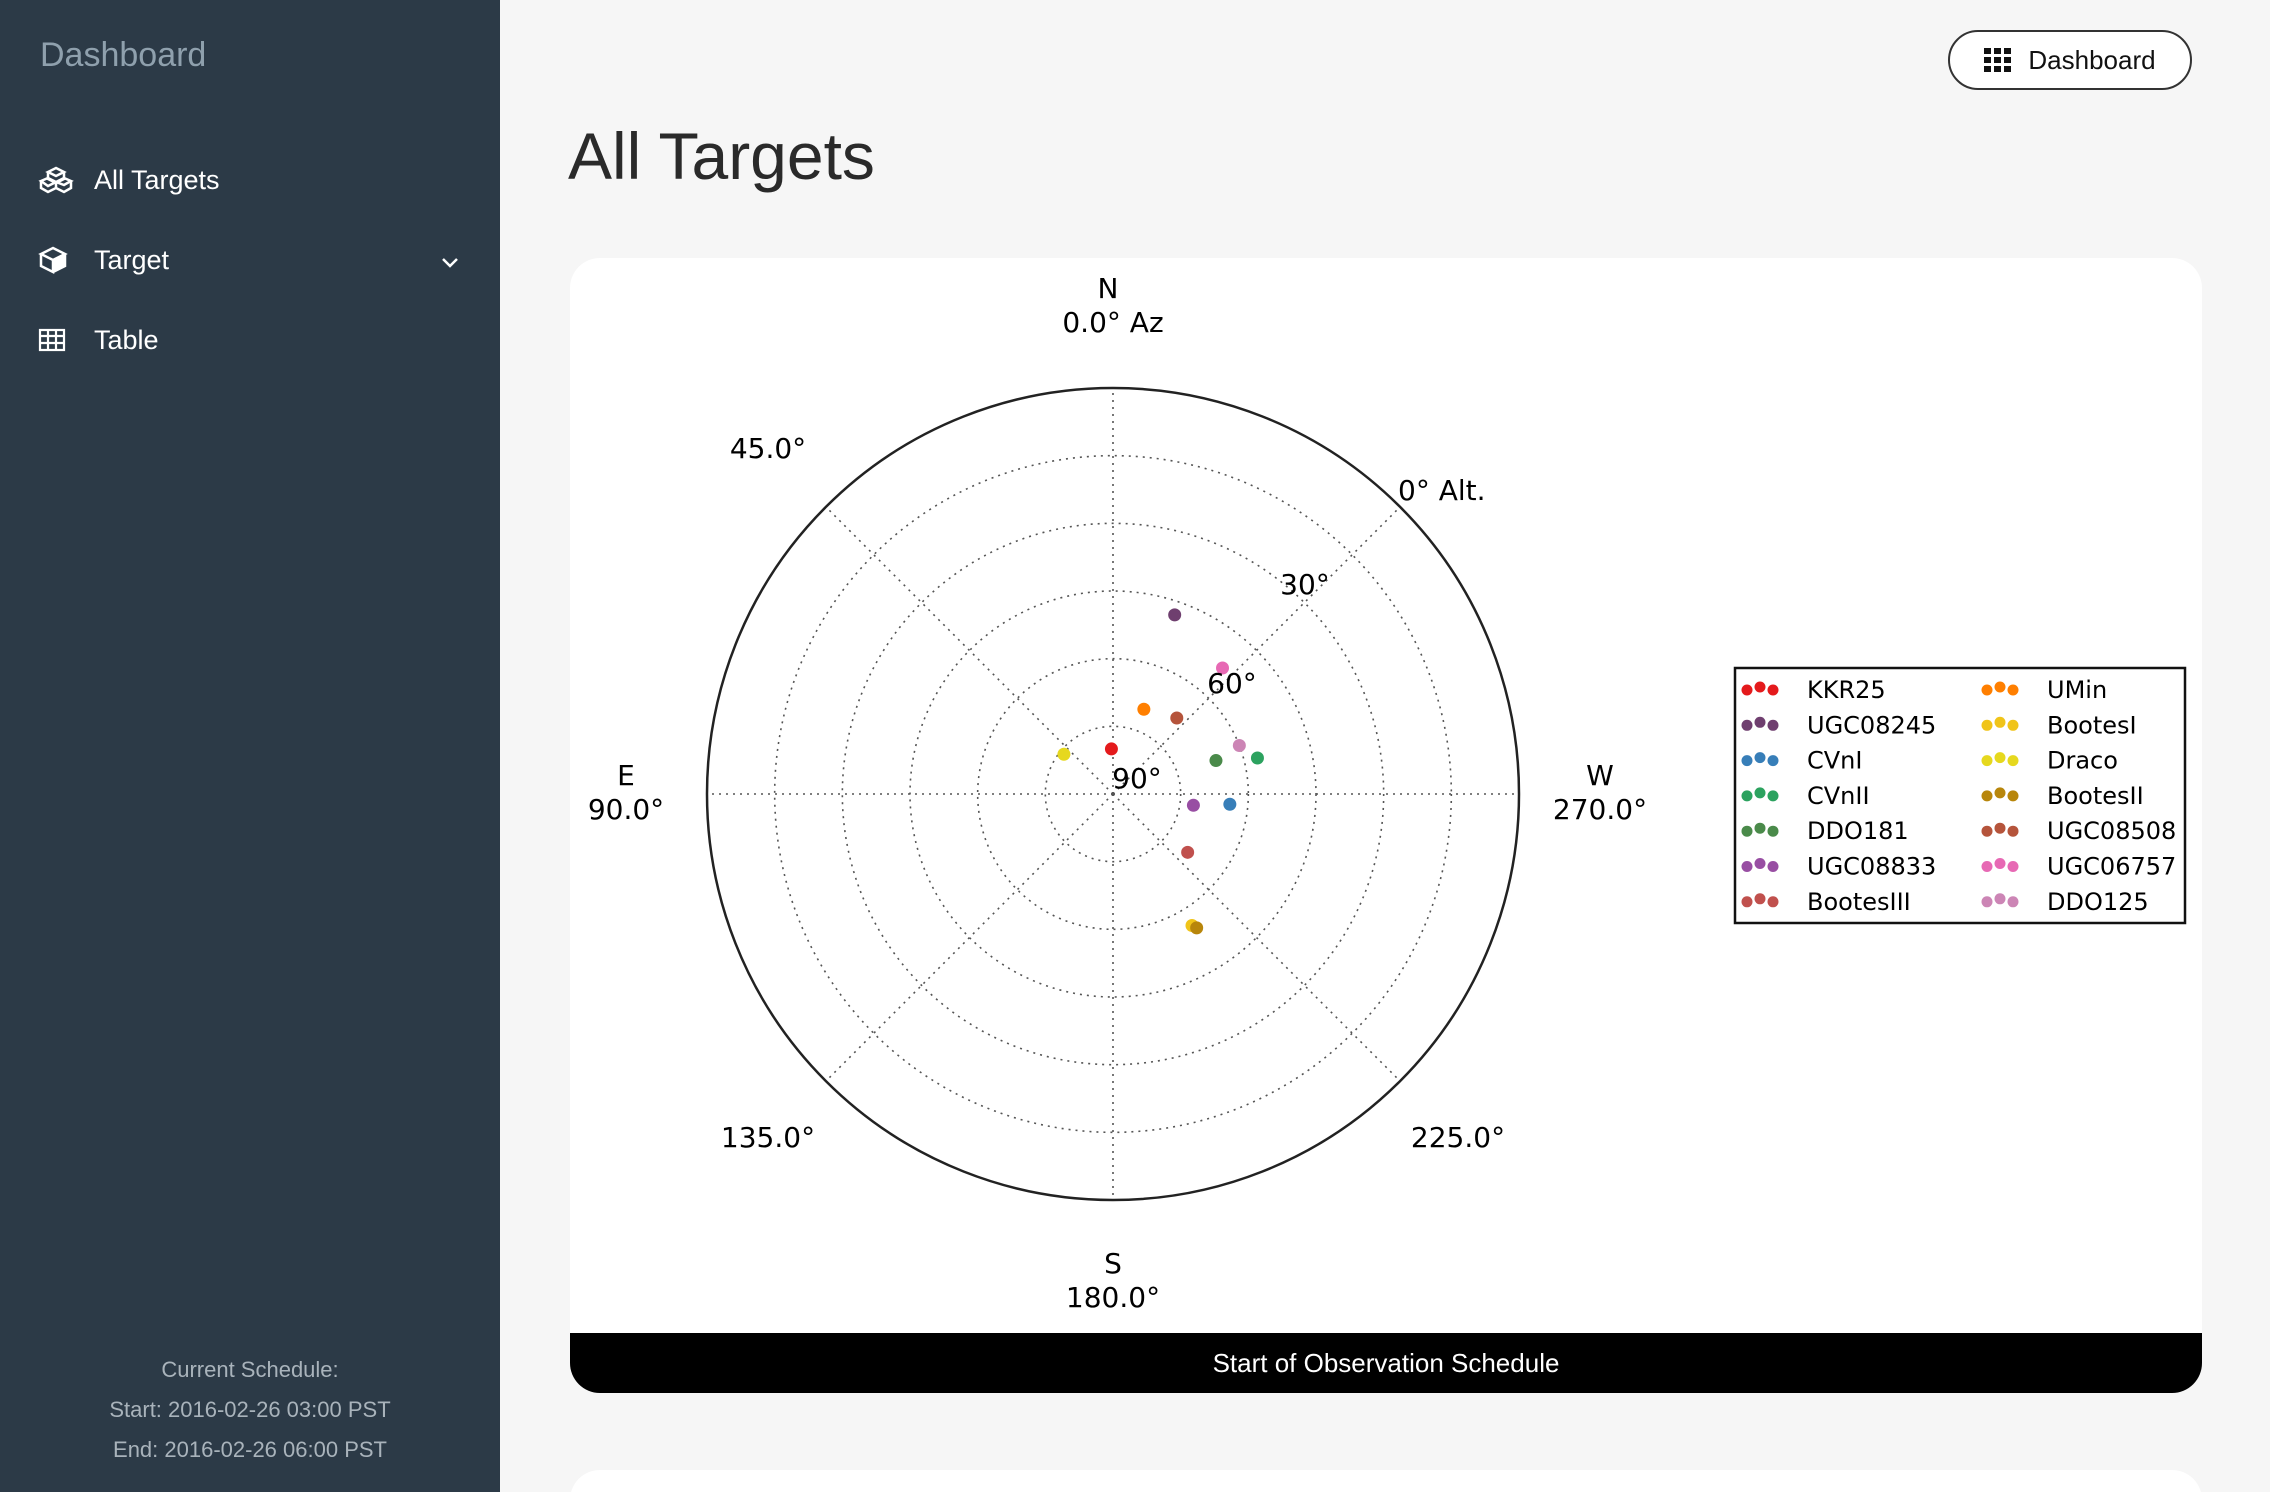  I want to click on schedule-heading: Current Schedule:, so click(250, 1369).